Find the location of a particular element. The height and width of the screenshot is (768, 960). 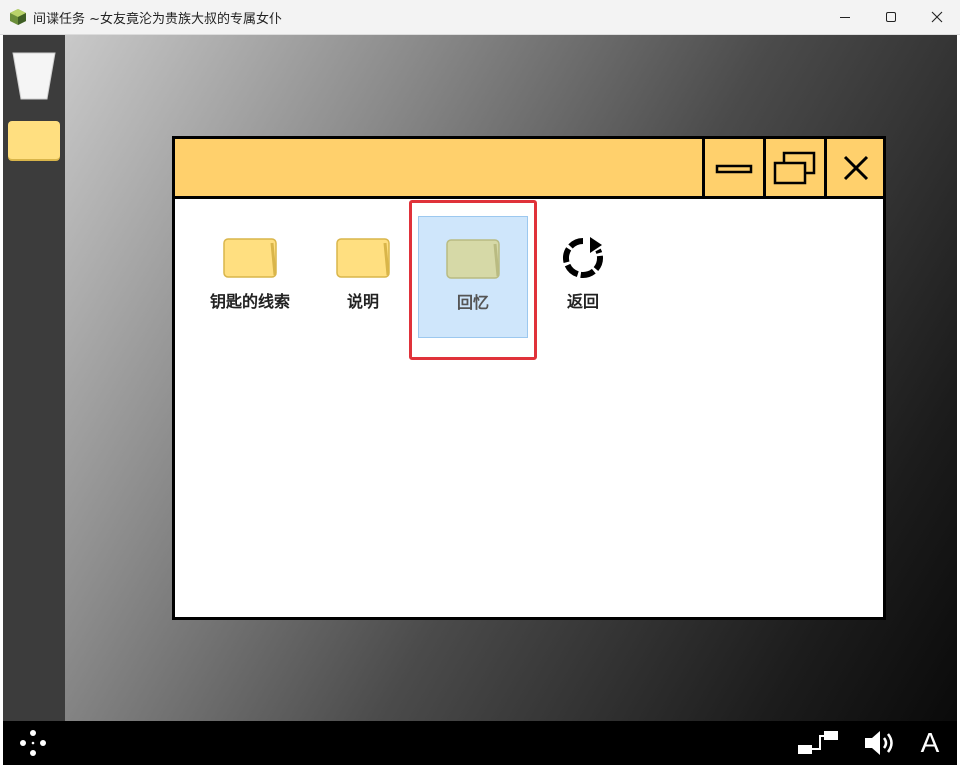

game-taskbar: A is located at coordinates (480, 743).